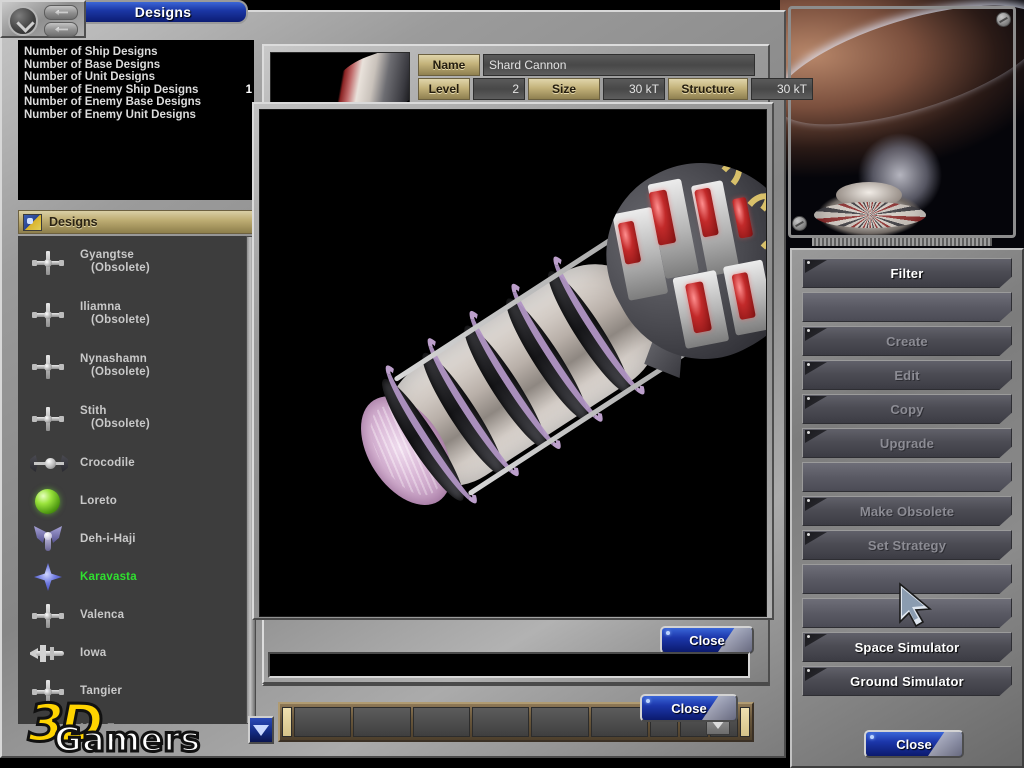 This screenshot has width=1024, height=768. Describe the element at coordinates (907, 681) in the screenshot. I see `ground-simulator-button: Ground Simulator` at that location.